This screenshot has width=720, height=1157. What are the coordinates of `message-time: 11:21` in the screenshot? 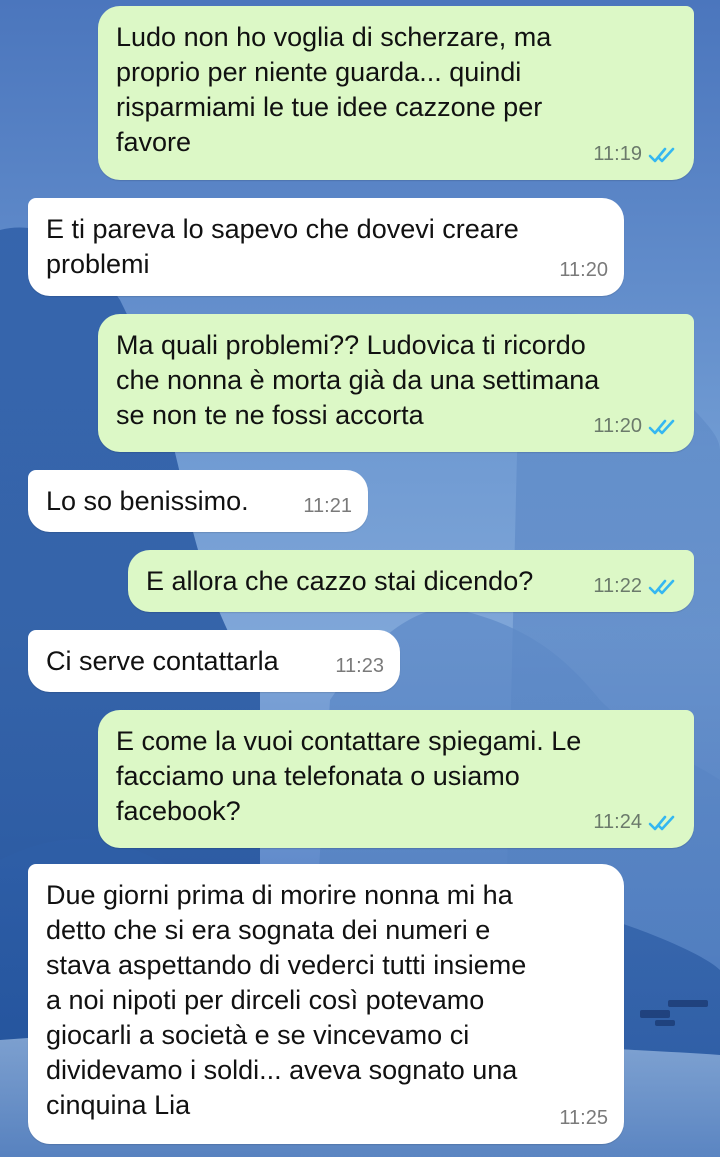 It's located at (327, 506).